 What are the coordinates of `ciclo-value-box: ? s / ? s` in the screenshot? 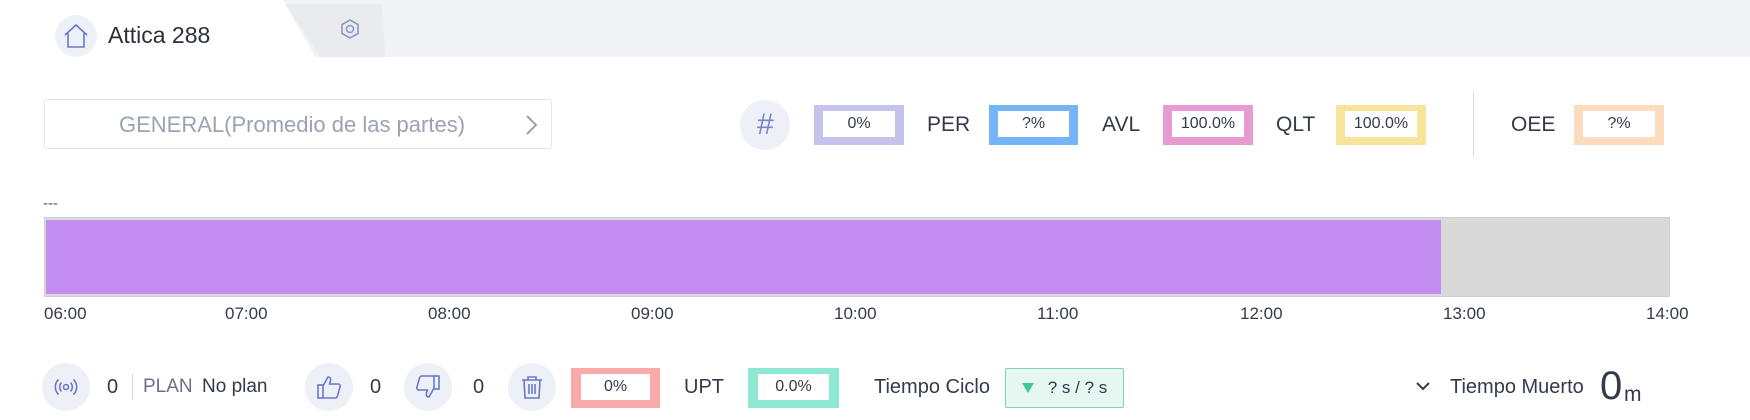 It's located at (1064, 388).